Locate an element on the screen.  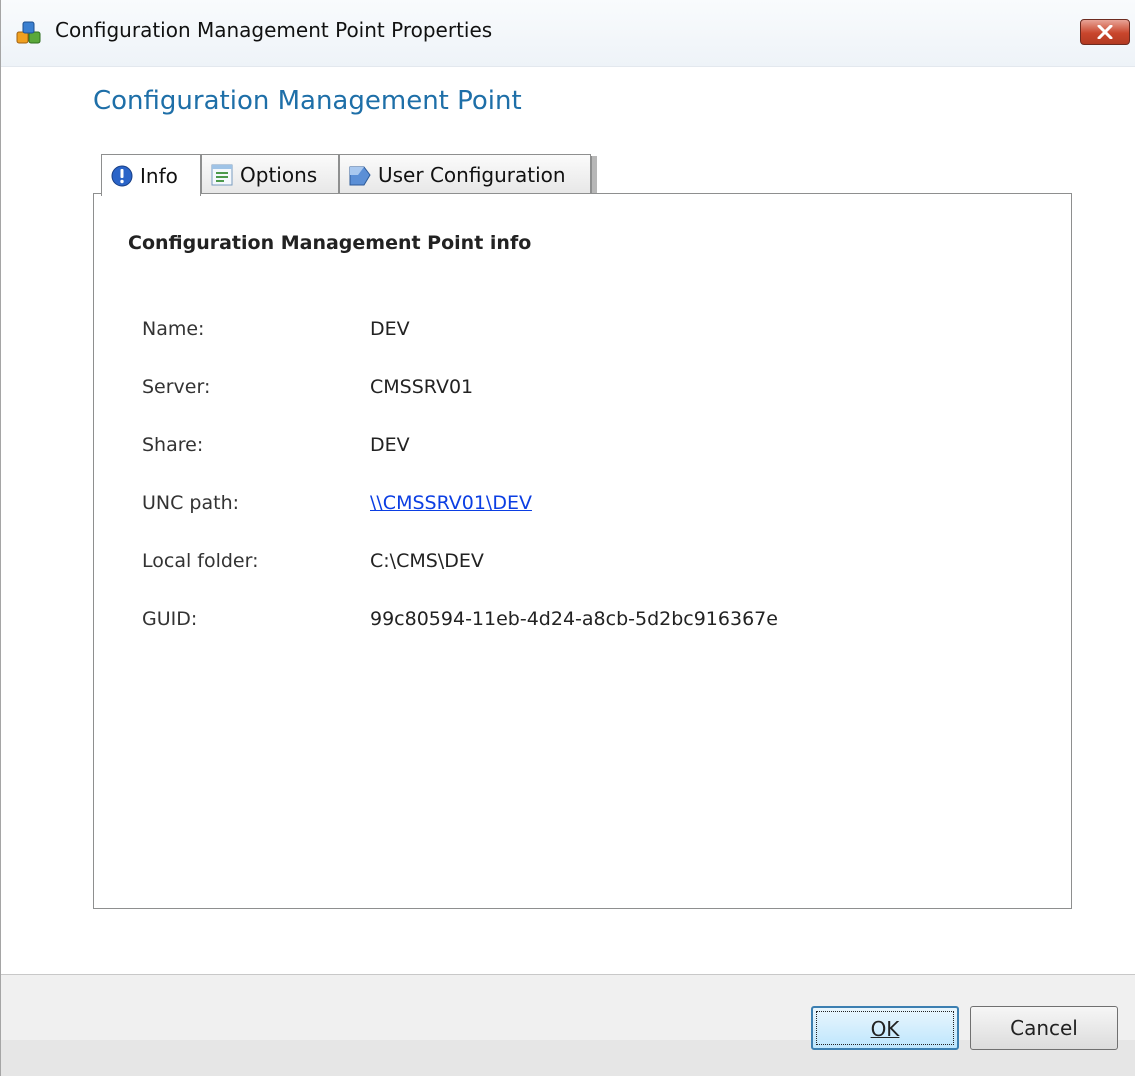
field-row-server: Server: CMSSRV01 is located at coordinates (592, 391).